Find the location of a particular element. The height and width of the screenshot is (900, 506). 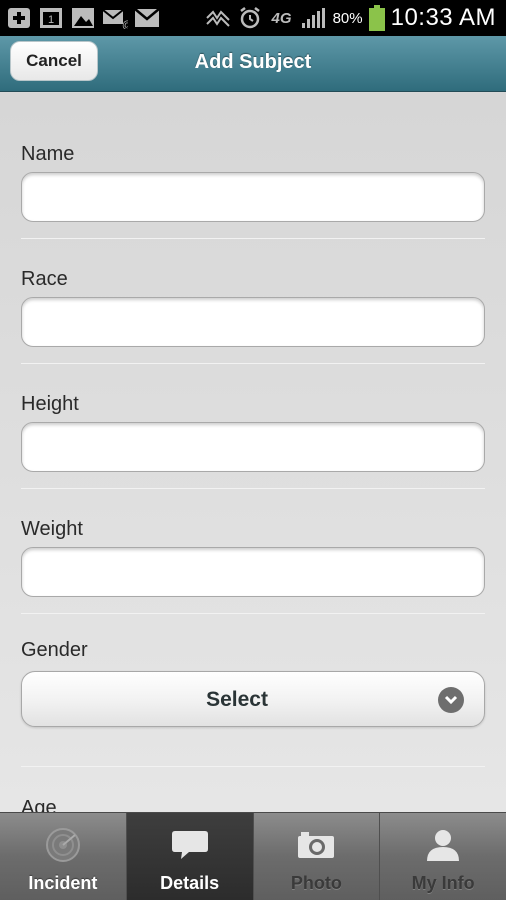

clock: 10:33 AM is located at coordinates (443, 17).